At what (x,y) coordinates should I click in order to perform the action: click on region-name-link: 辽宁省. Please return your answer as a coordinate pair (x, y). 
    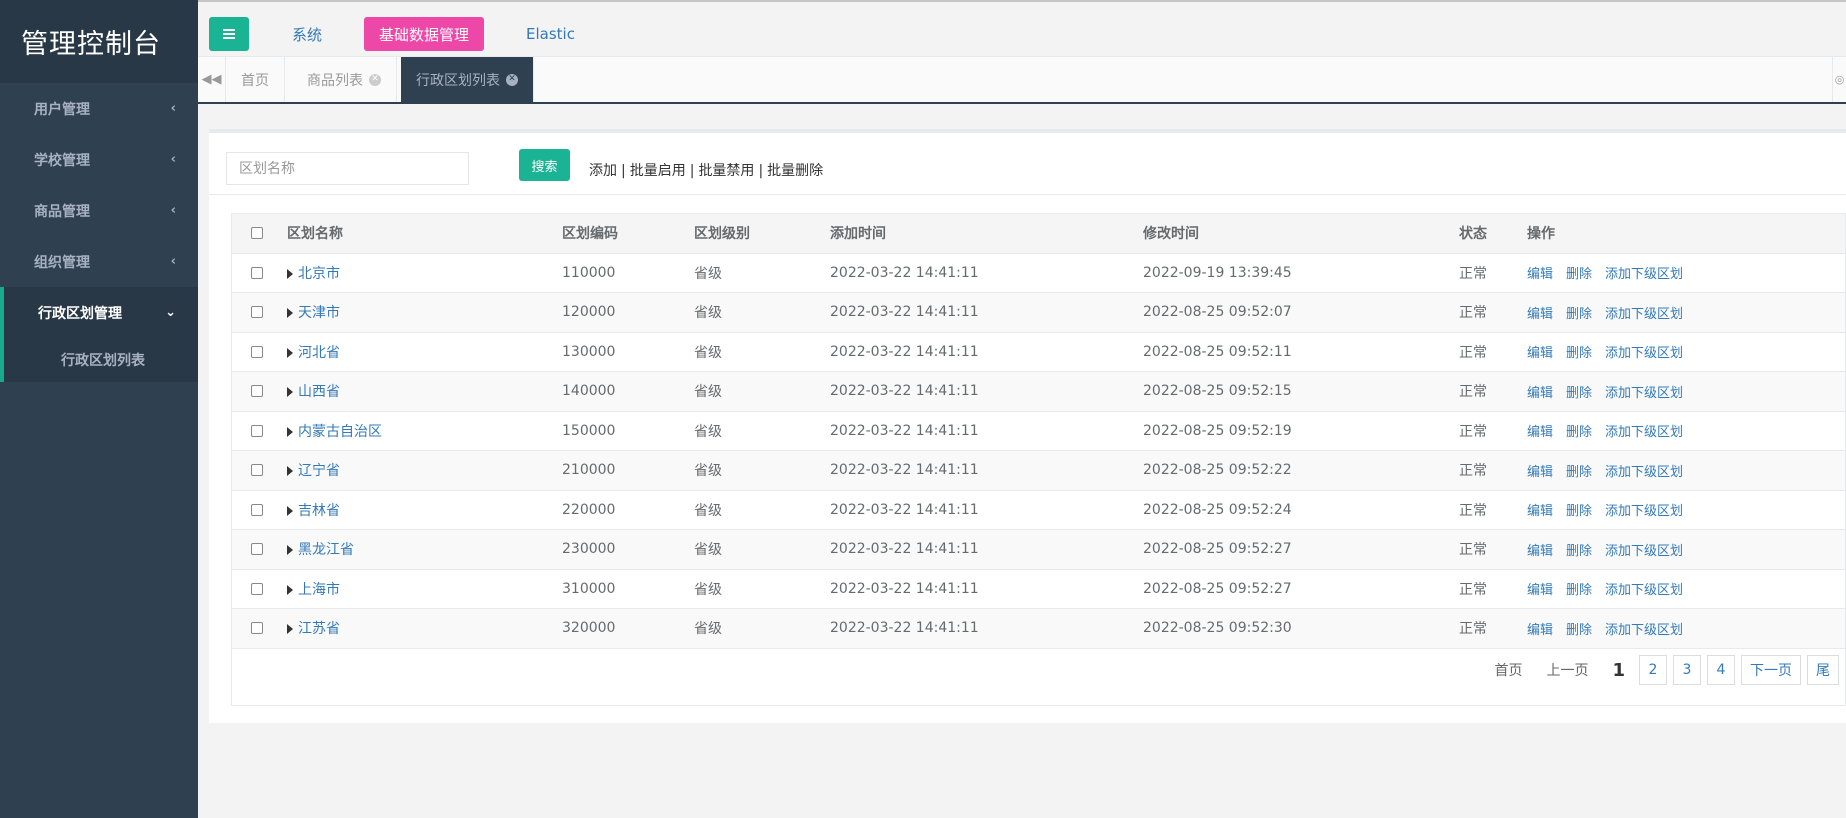
    Looking at the image, I should click on (319, 471).